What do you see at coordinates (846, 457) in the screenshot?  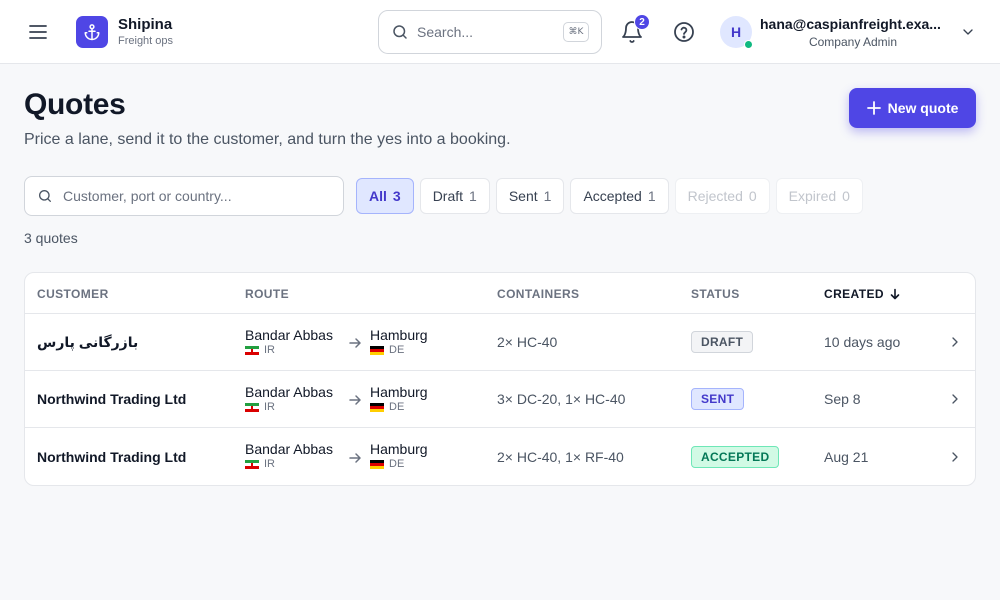 I see `row-created: Aug 21` at bounding box center [846, 457].